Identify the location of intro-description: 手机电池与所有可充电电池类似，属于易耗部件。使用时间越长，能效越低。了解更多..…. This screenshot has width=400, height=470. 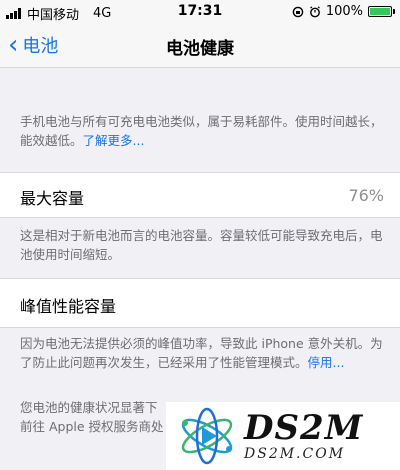
(204, 131).